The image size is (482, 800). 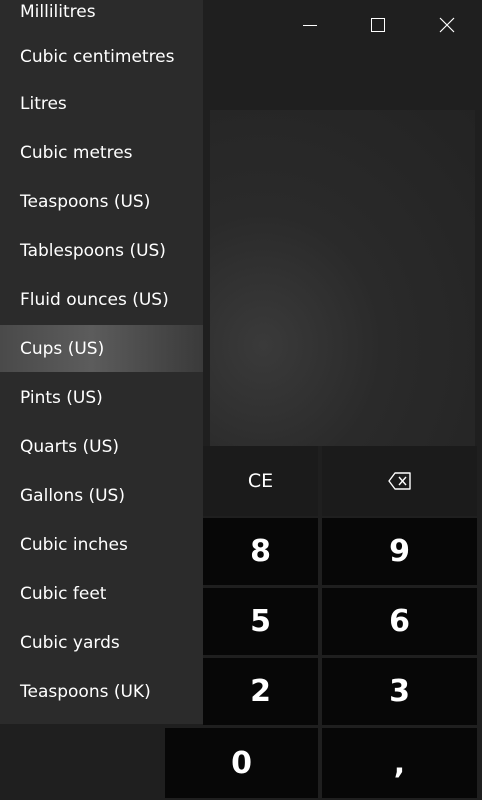 I want to click on digit-label: 2, so click(x=260, y=691).